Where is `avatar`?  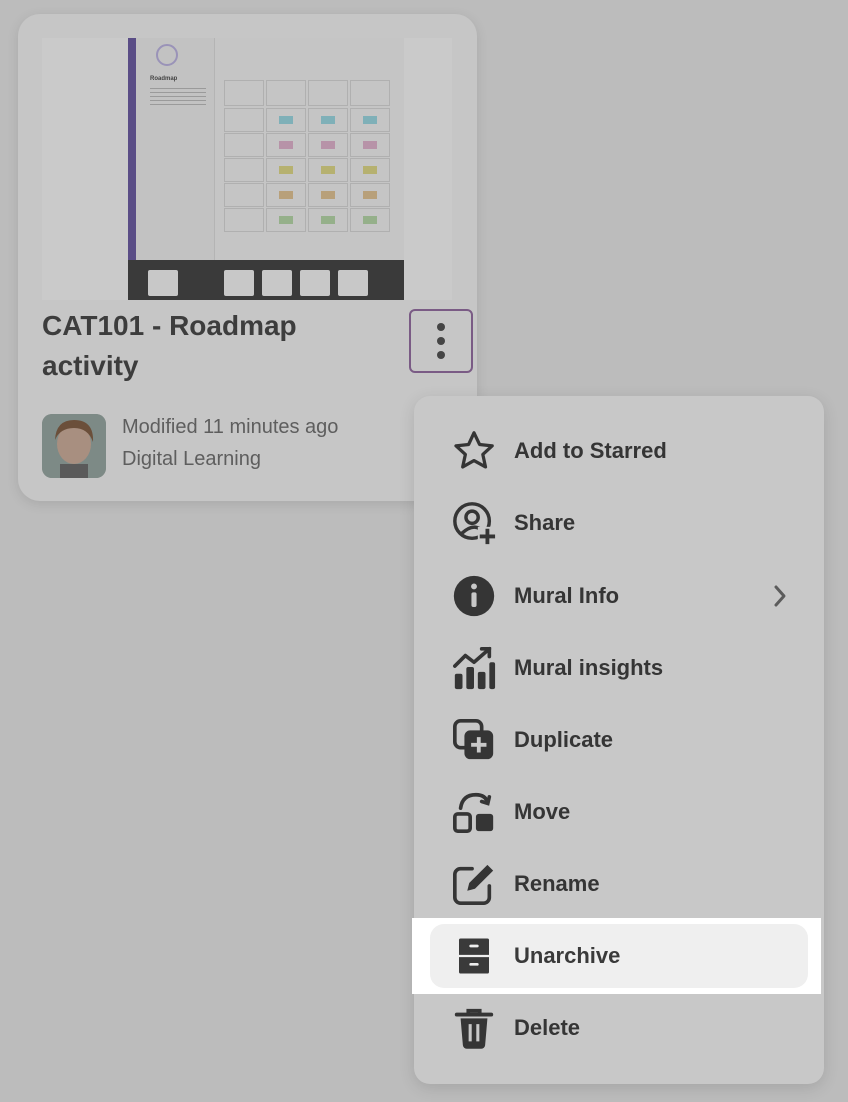
avatar is located at coordinates (74, 446).